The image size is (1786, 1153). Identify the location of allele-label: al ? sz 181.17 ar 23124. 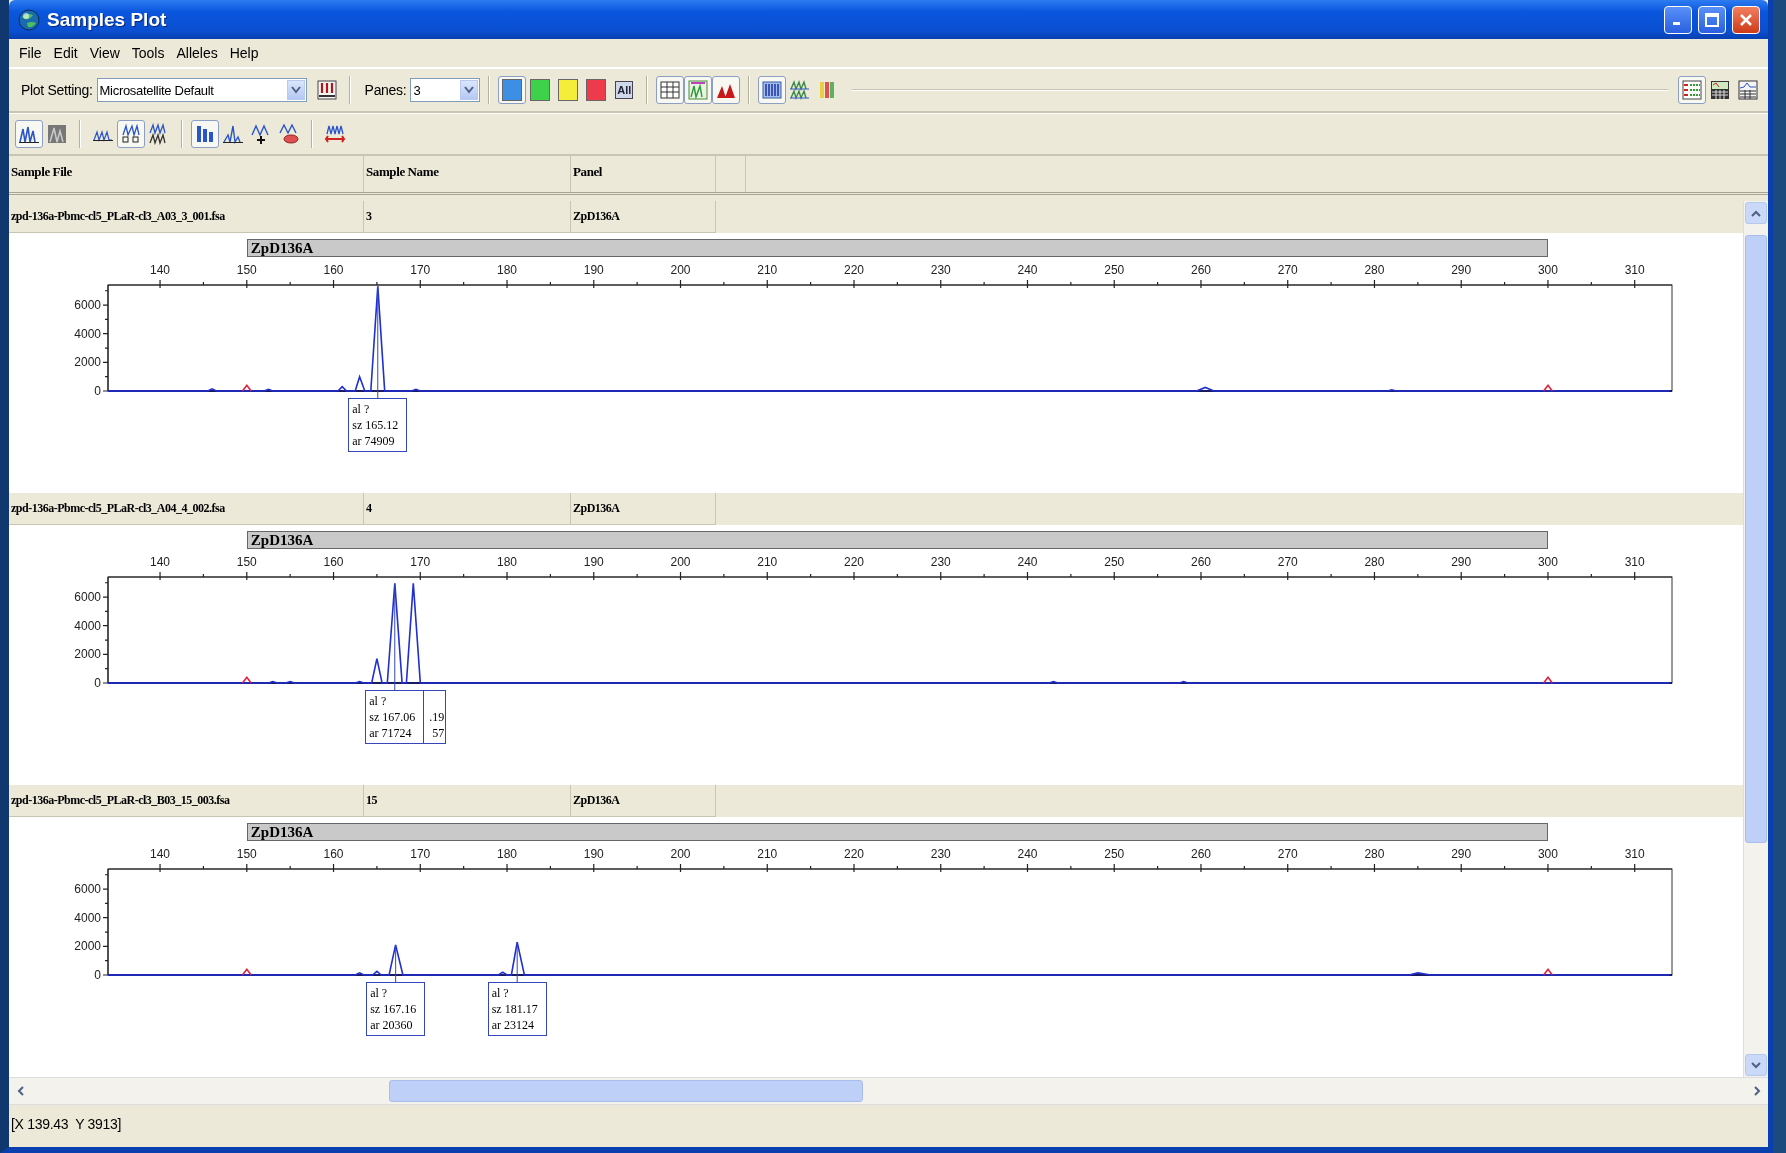
(517, 1009).